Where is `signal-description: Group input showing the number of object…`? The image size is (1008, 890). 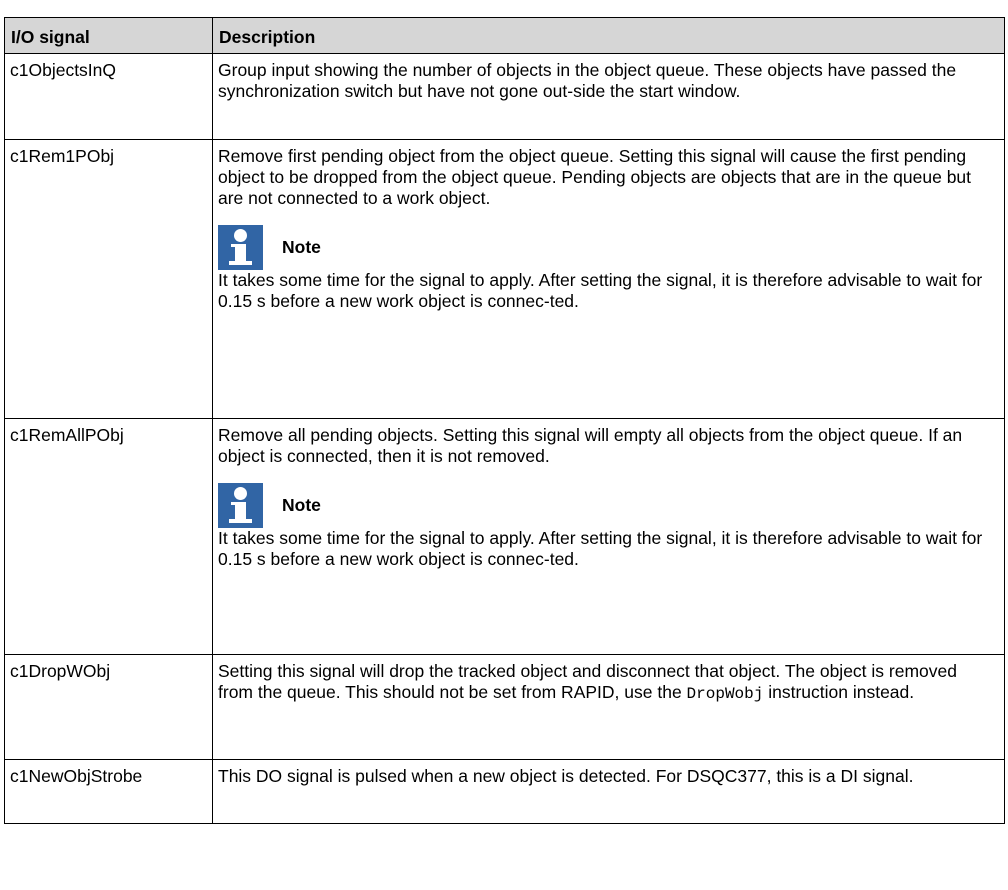 signal-description: Group input showing the number of object… is located at coordinates (608, 96).